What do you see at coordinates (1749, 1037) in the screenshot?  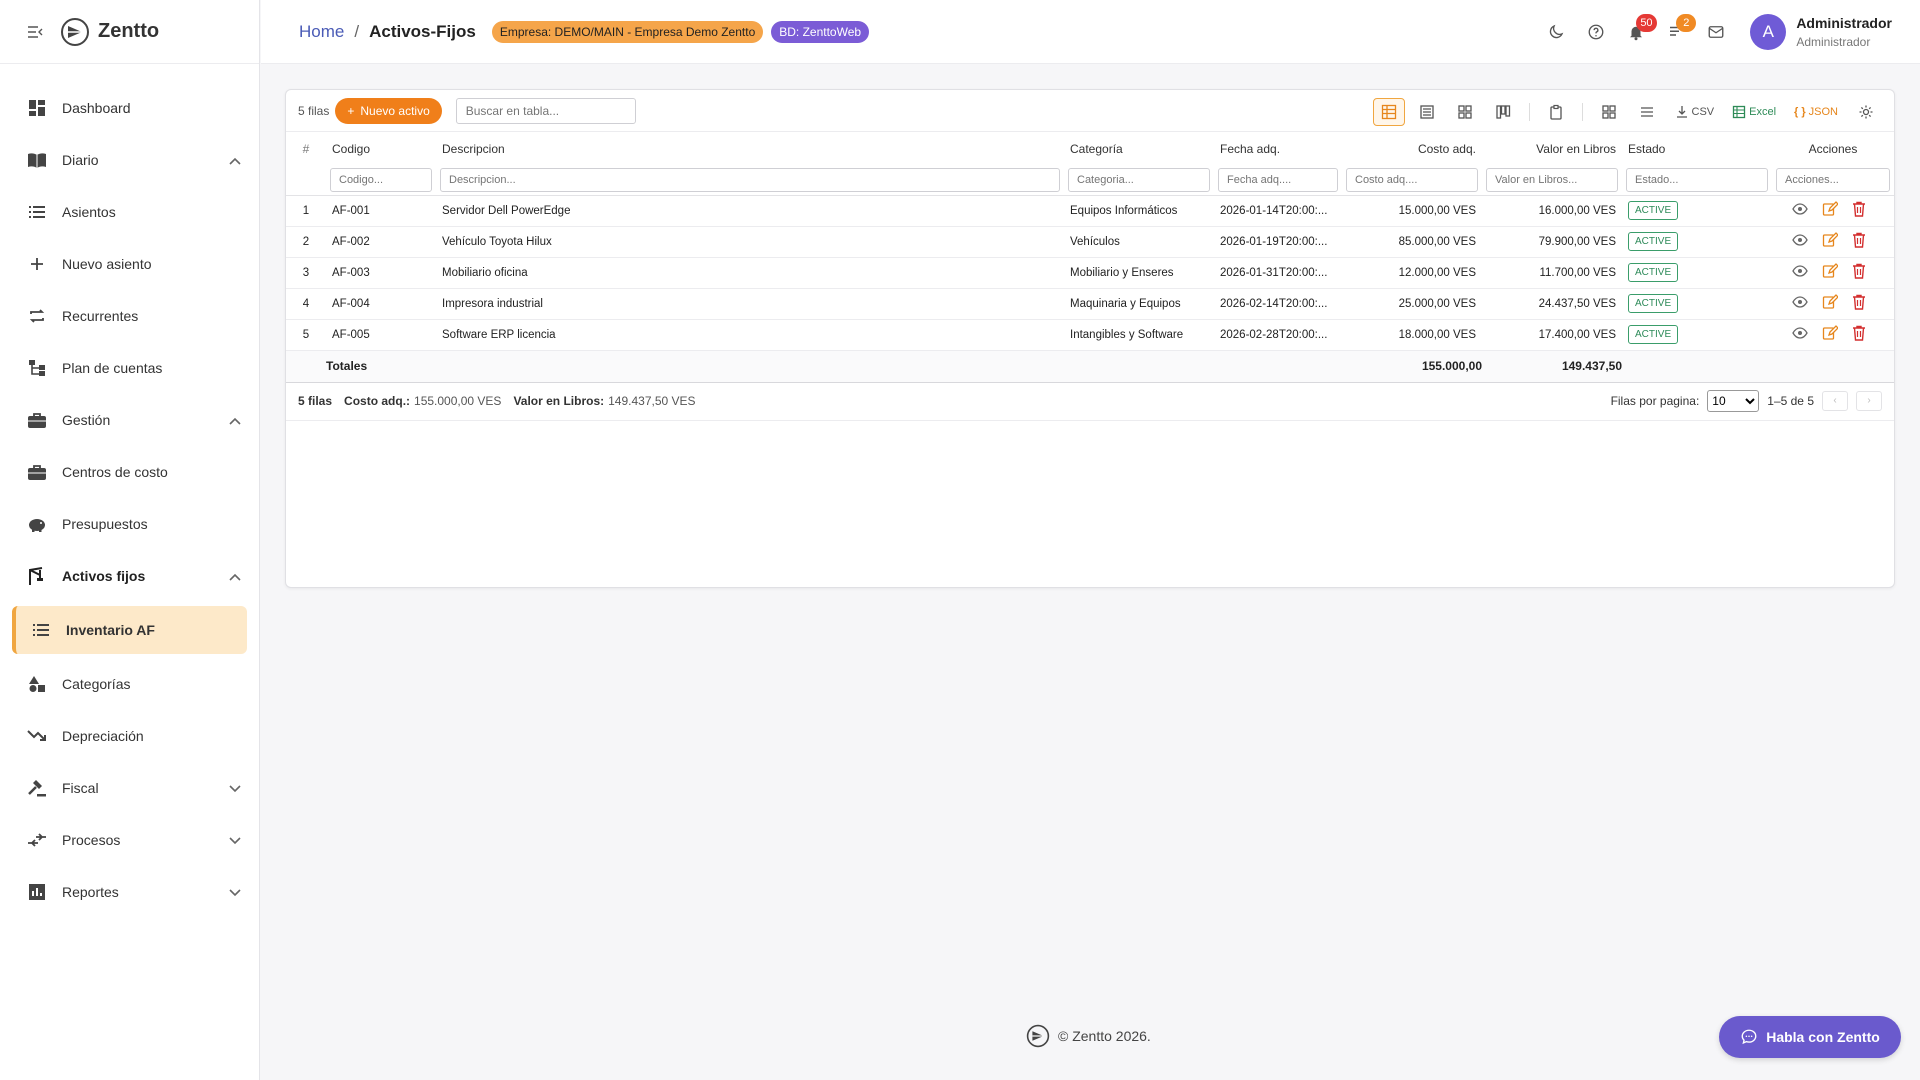 I see `chat-bubble-icon` at bounding box center [1749, 1037].